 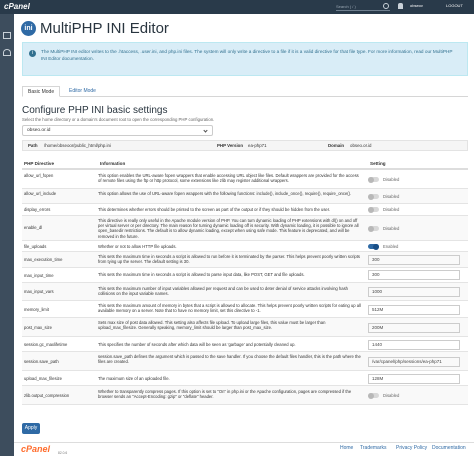 What do you see at coordinates (414, 362) in the screenshot?
I see `session-save-path-input: /var/cpanel/php/sessions/ea-php71` at bounding box center [414, 362].